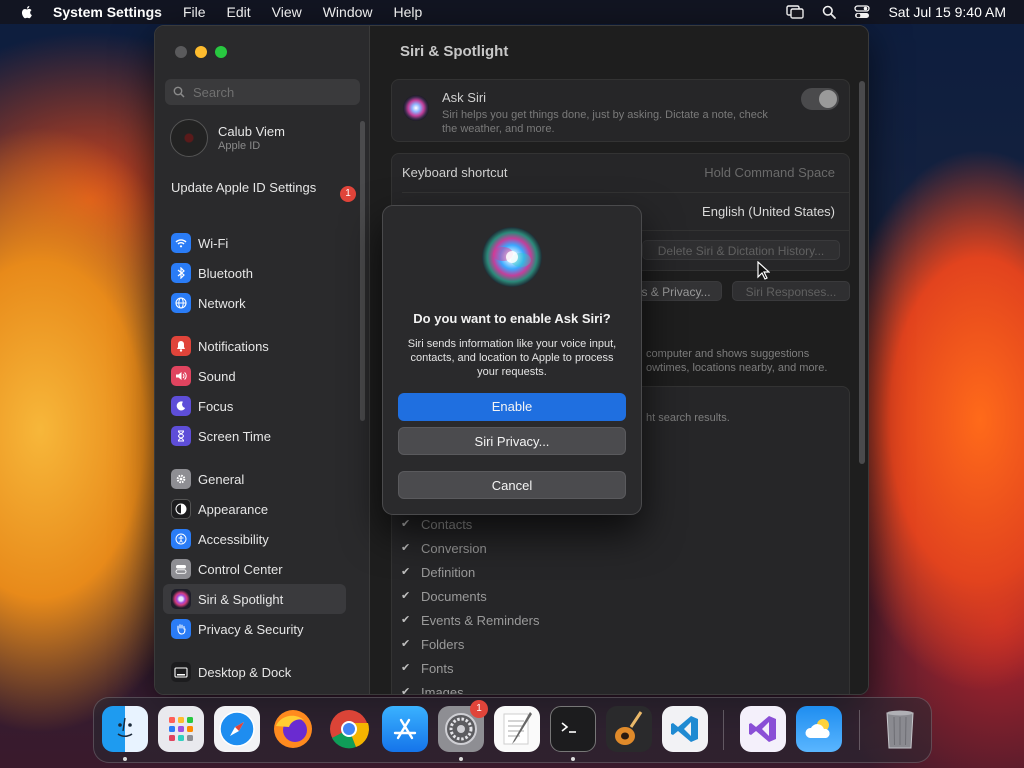 The height and width of the screenshot is (768, 1024). What do you see at coordinates (254, 303) in the screenshot?
I see `sidebar-item-network: Network` at bounding box center [254, 303].